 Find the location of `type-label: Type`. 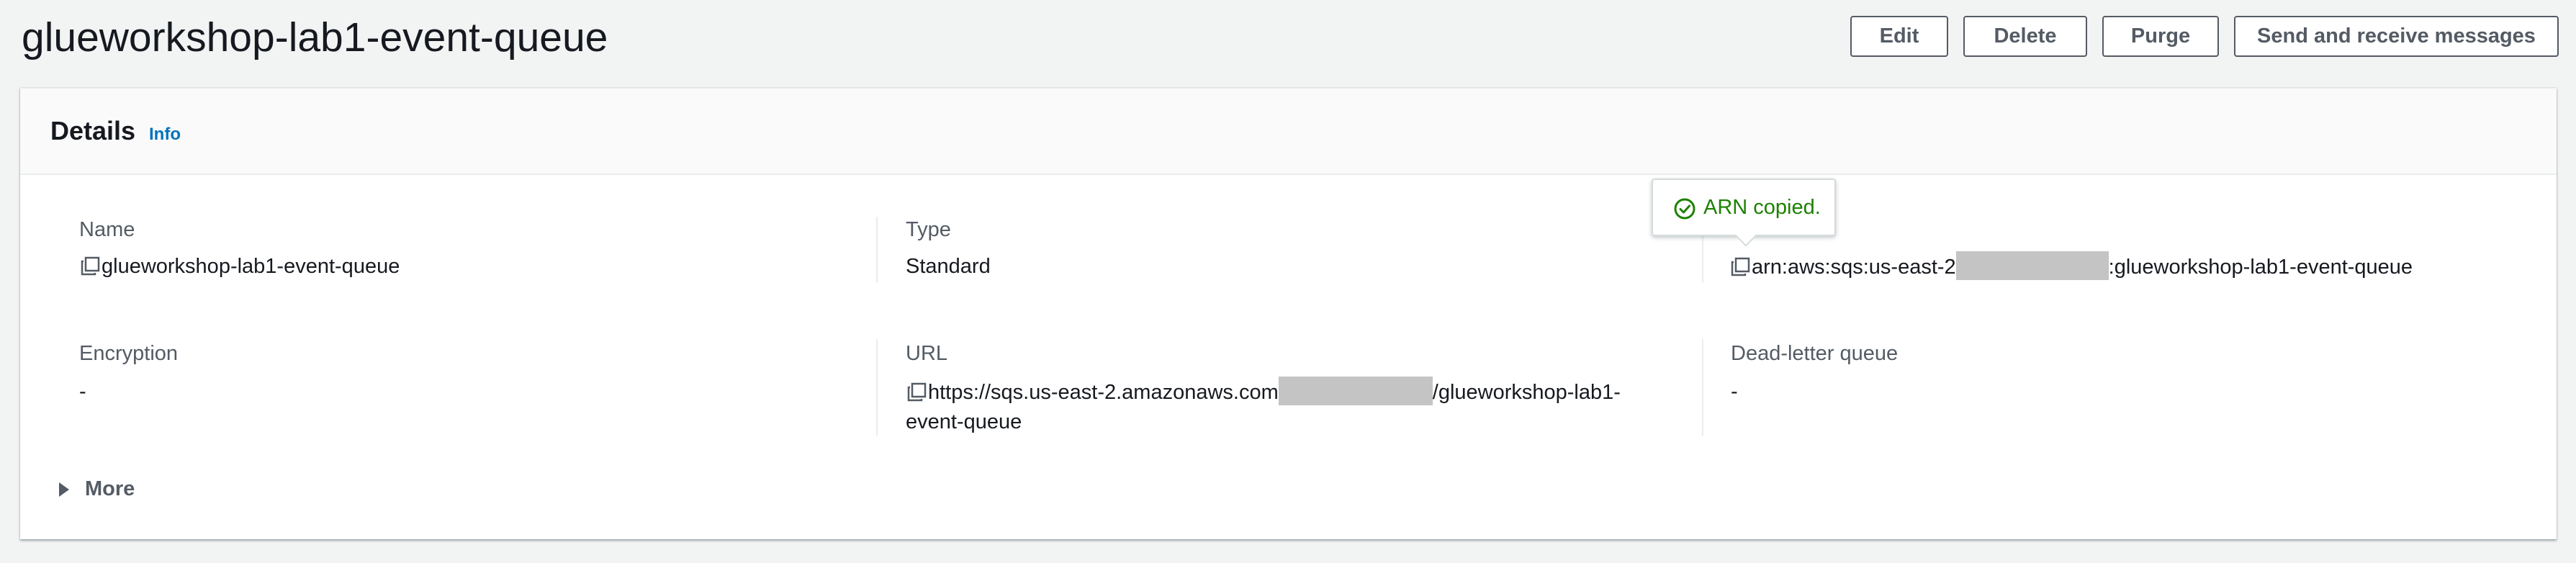

type-label: Type is located at coordinates (928, 229).